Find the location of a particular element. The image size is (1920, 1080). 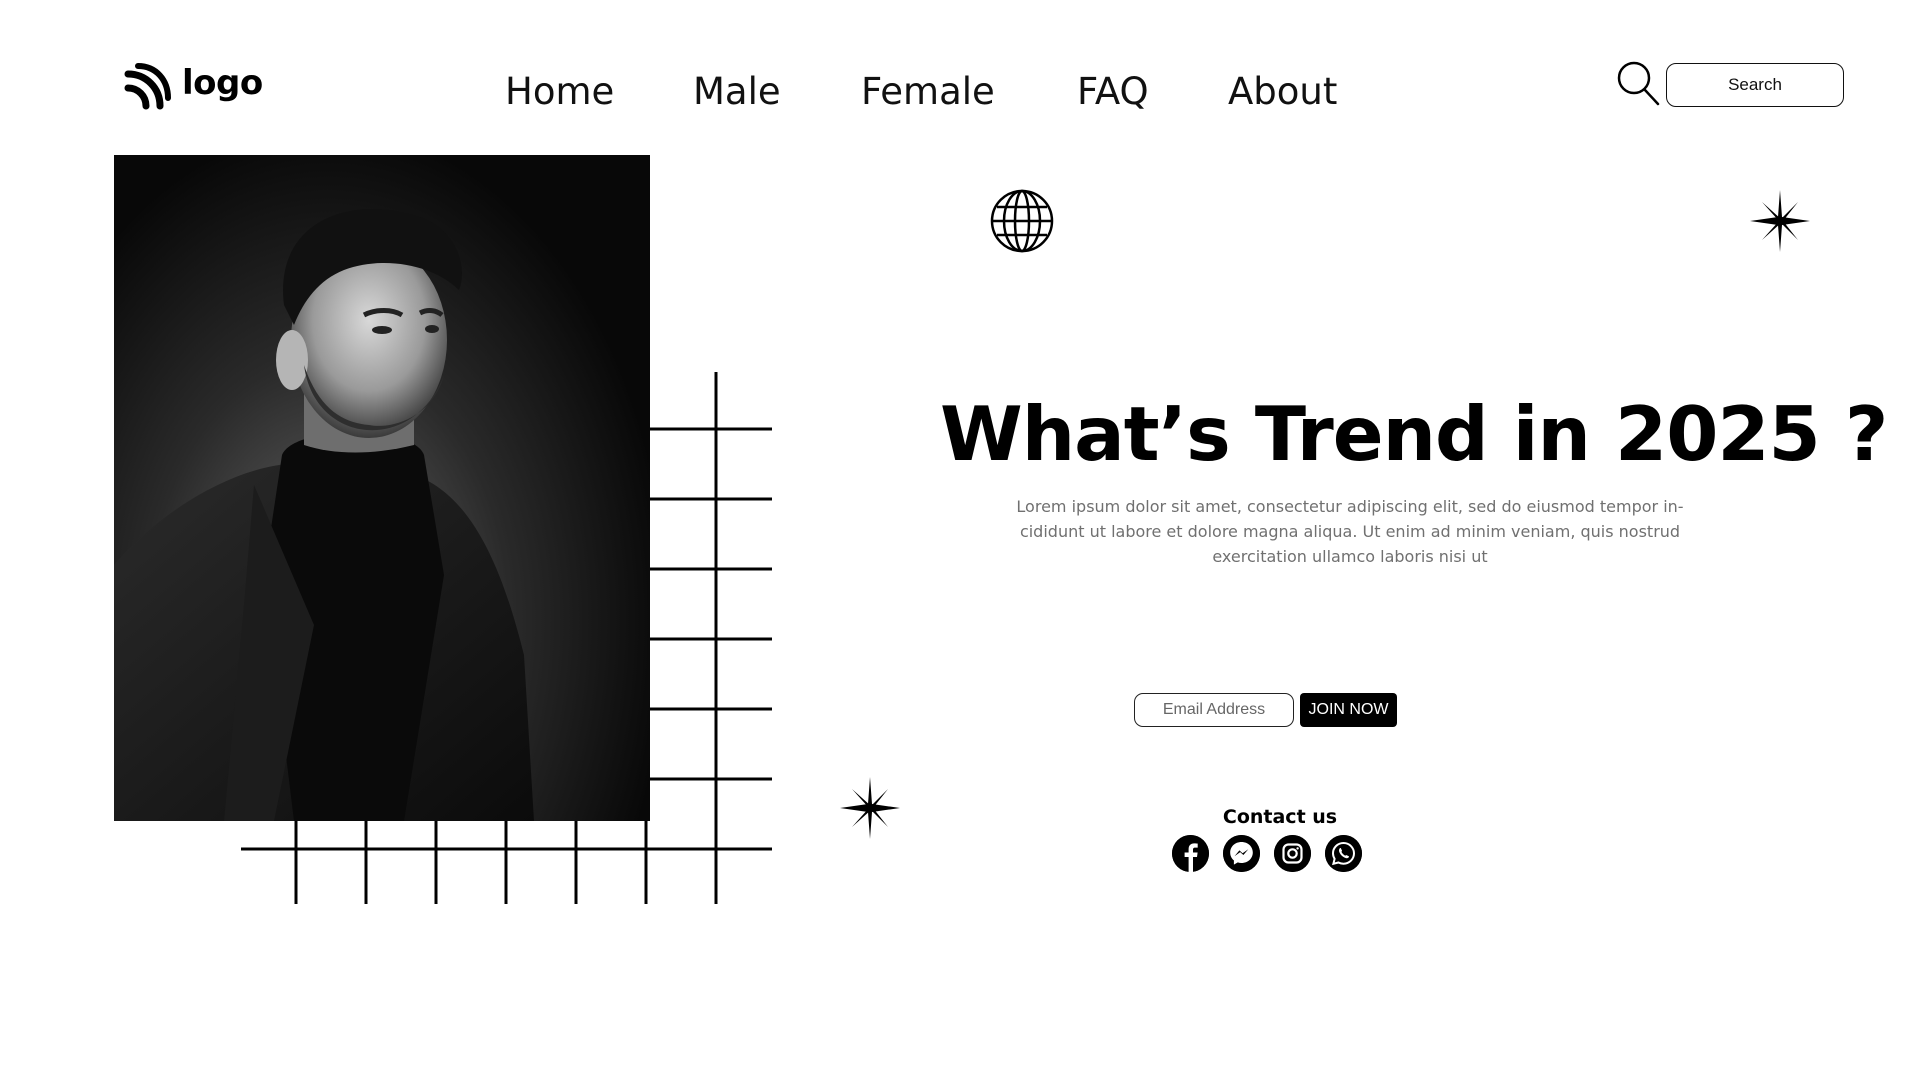

logo: logo is located at coordinates (193, 86).